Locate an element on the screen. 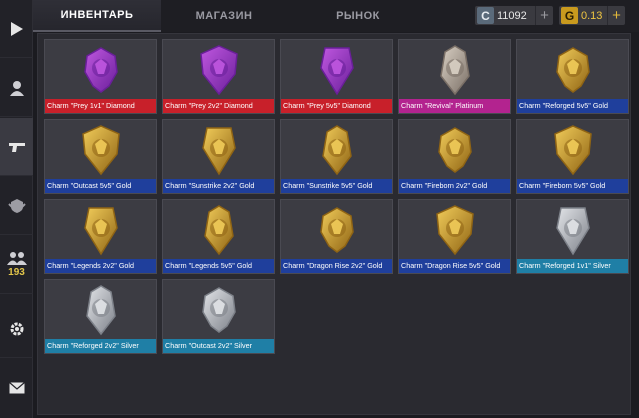  inventory-item-label: Charm "Reforged 1v1" Silver is located at coordinates (572, 266).